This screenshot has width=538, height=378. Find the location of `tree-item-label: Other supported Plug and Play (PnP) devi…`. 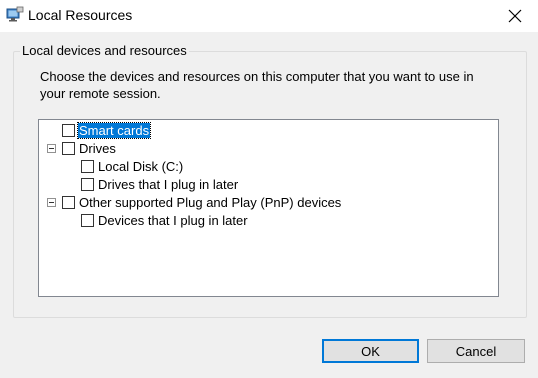

tree-item-label: Other supported Plug and Play (PnP) devi… is located at coordinates (210, 202).